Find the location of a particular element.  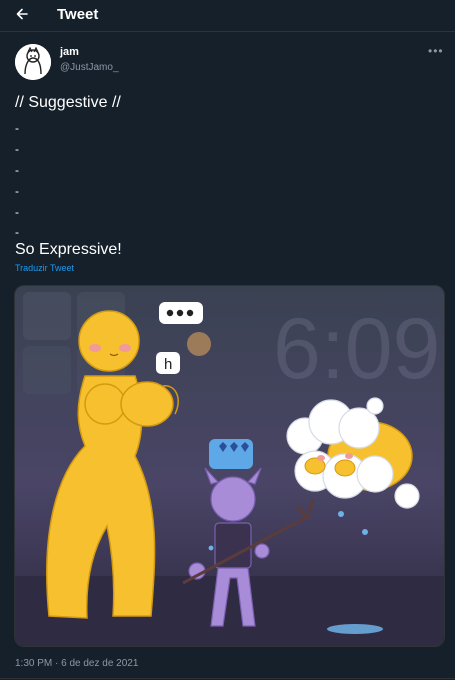

avatar is located at coordinates (33, 62).